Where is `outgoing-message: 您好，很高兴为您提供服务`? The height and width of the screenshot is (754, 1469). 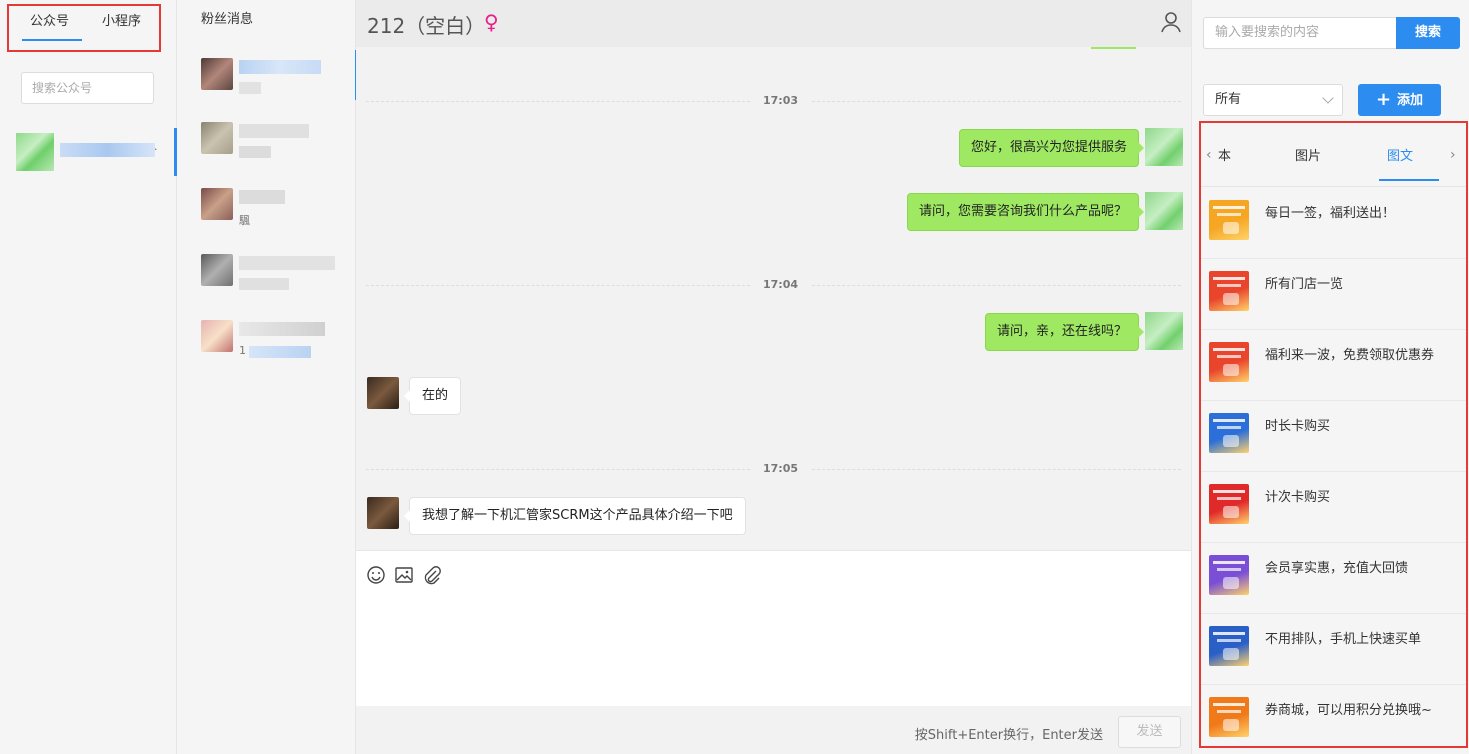
outgoing-message: 您好，很高兴为您提供服务 is located at coordinates (1051, 148).